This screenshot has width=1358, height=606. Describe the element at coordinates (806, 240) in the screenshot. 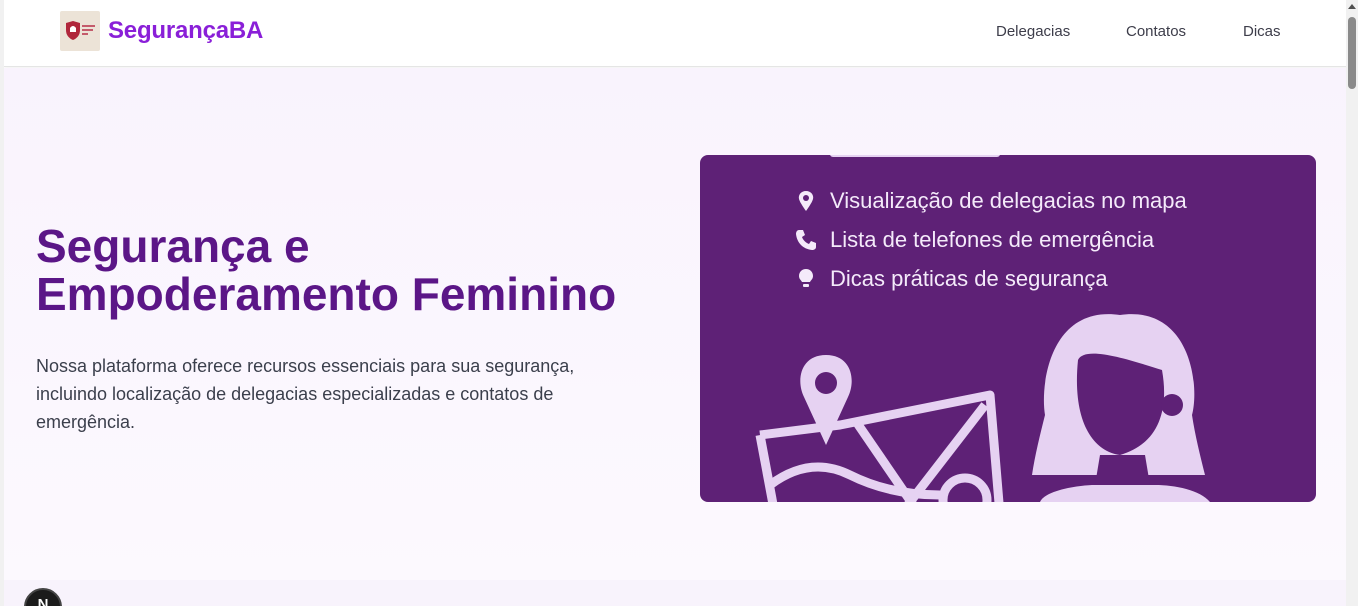

I see `phone-icon` at that location.